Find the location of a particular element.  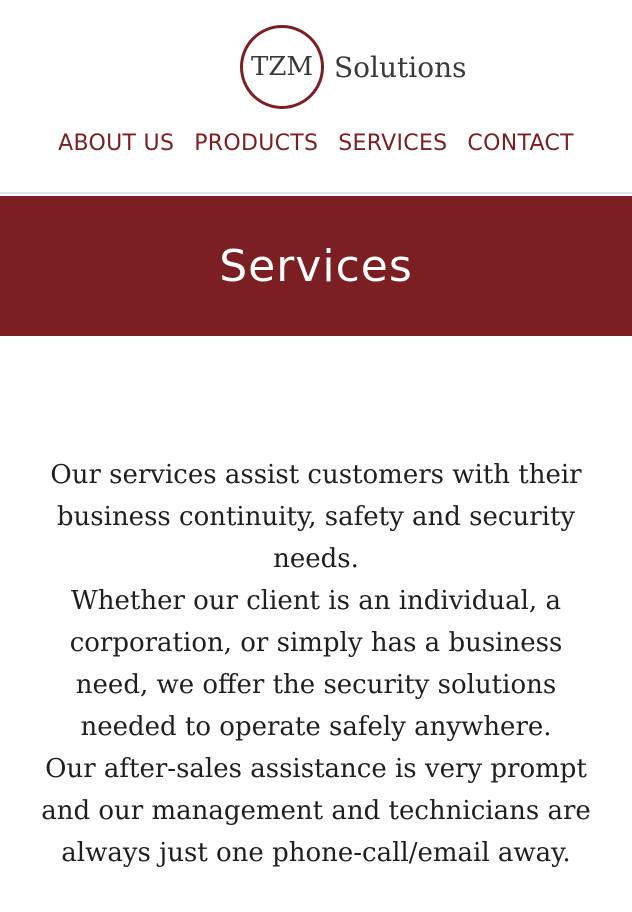

nav-item-products: PRODUCTS is located at coordinates (256, 143).